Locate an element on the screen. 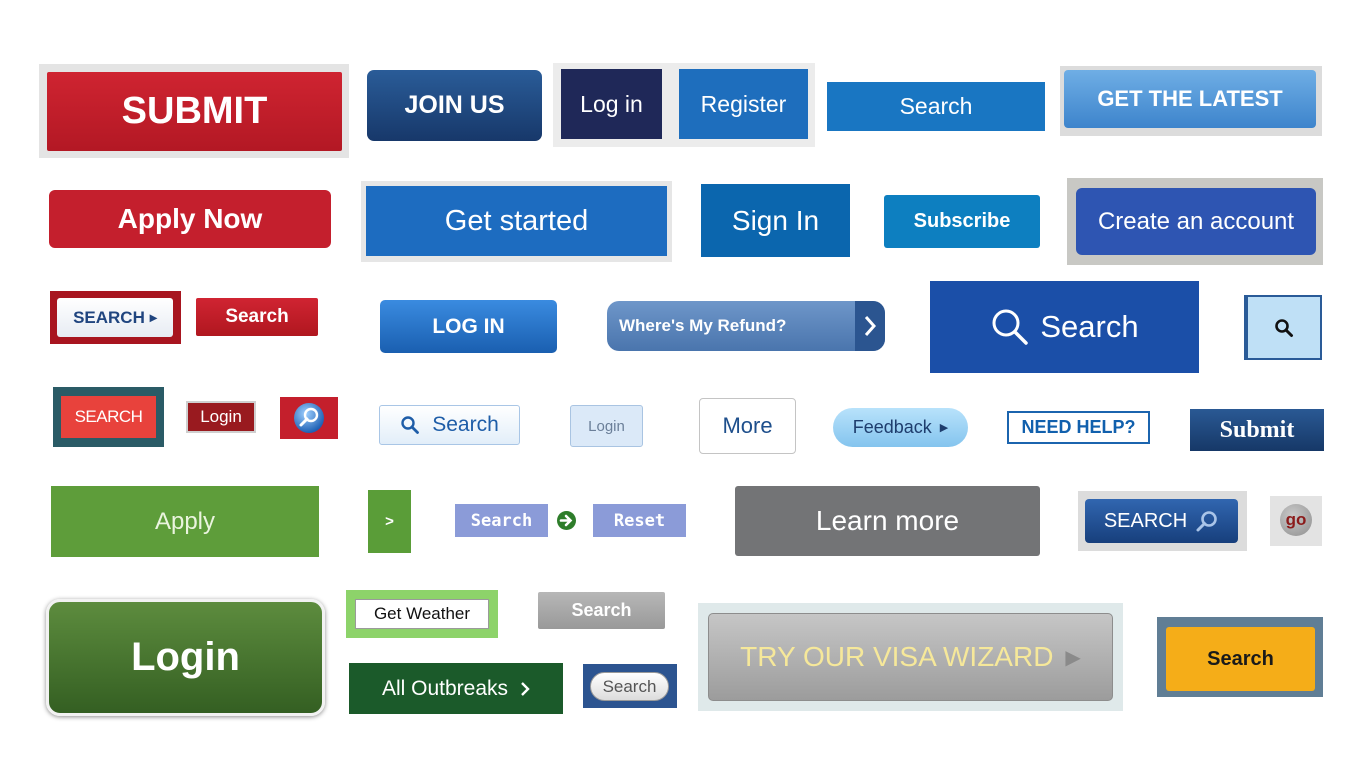 Image resolution: width=1363 pixels, height=766 pixels. search-blue-caps-button: SEARCH is located at coordinates (1161, 521).